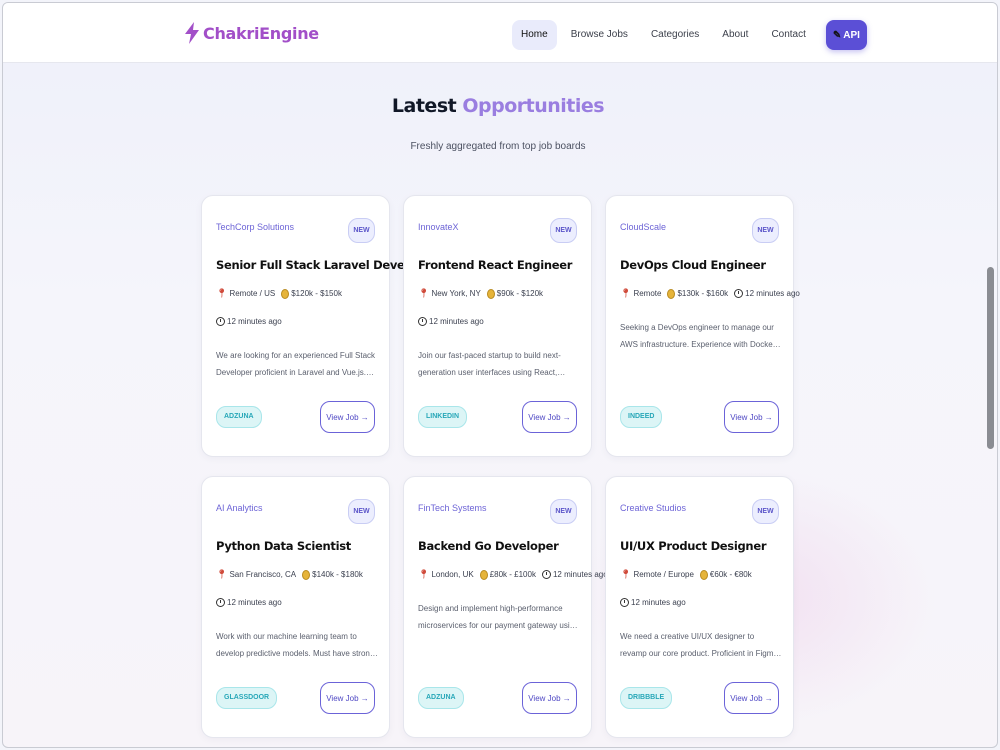 This screenshot has height=750, width=1000. What do you see at coordinates (192, 33) in the screenshot?
I see `lightning-bolt-icon` at bounding box center [192, 33].